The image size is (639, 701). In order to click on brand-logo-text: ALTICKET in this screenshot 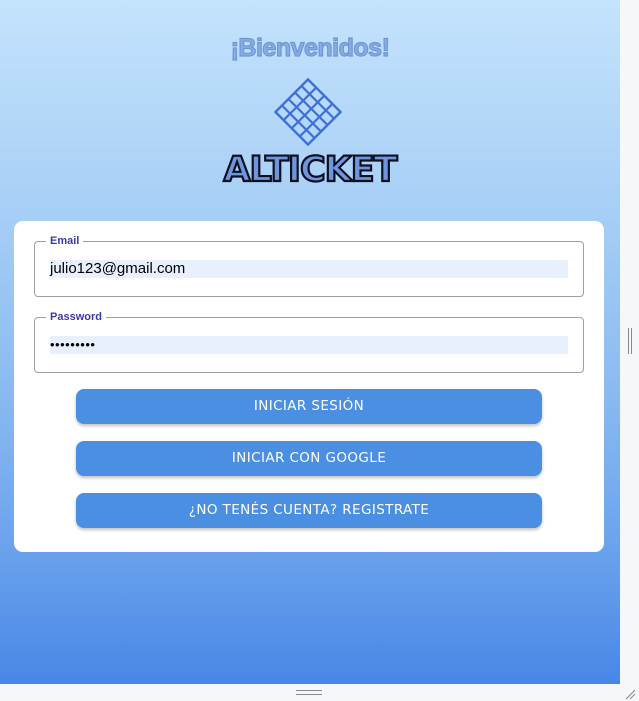, I will do `click(310, 170)`.